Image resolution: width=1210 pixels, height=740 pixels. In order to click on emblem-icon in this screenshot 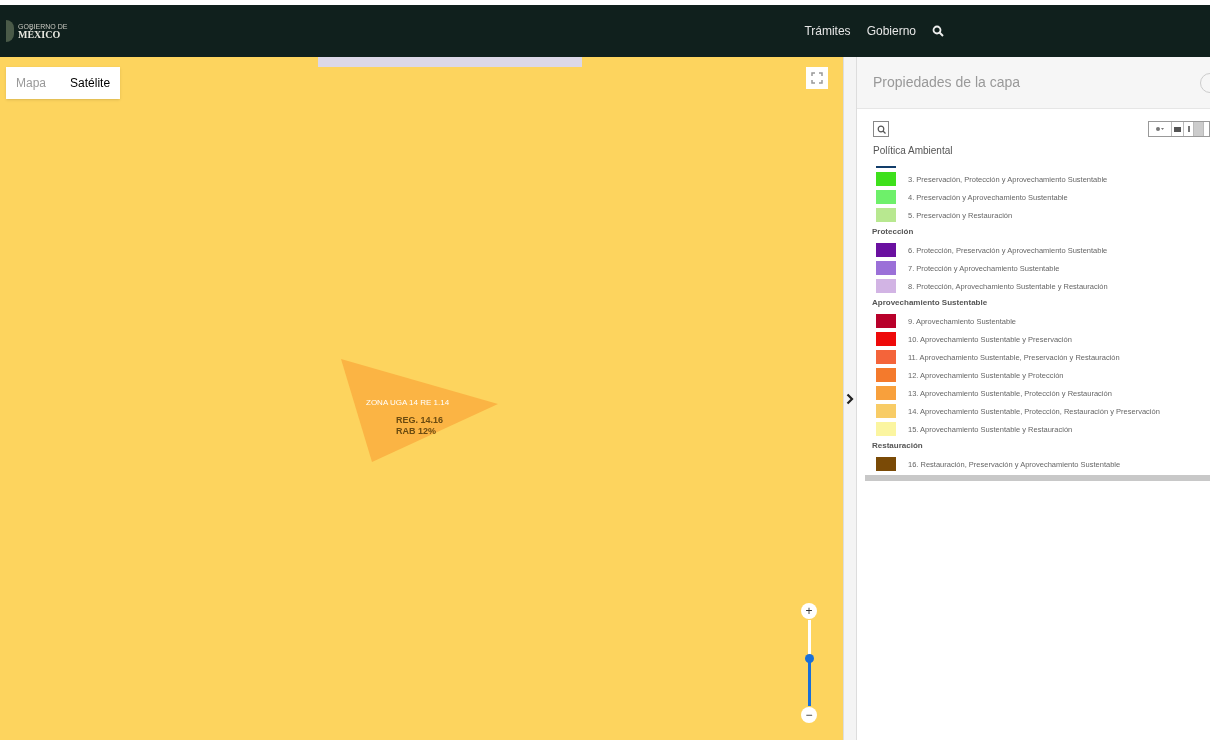, I will do `click(10, 31)`.